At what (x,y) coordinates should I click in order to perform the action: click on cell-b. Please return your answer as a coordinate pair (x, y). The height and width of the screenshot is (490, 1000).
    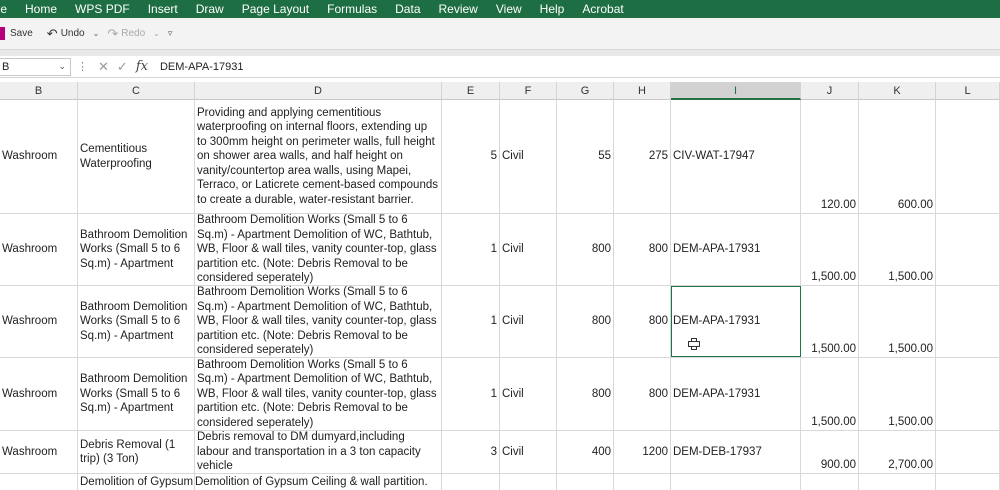
    Looking at the image, I should click on (39, 482).